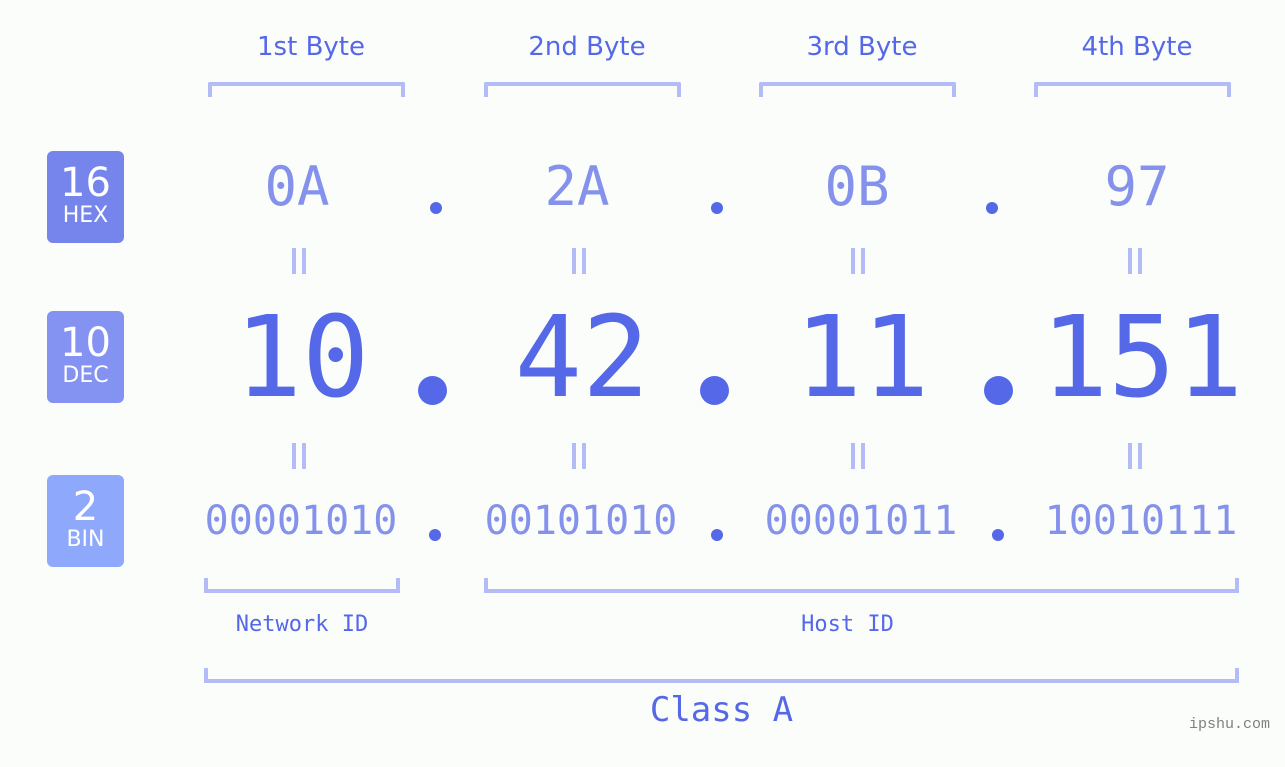  What do you see at coordinates (1229, 724) in the screenshot?
I see `watermark: ipshu.com` at bounding box center [1229, 724].